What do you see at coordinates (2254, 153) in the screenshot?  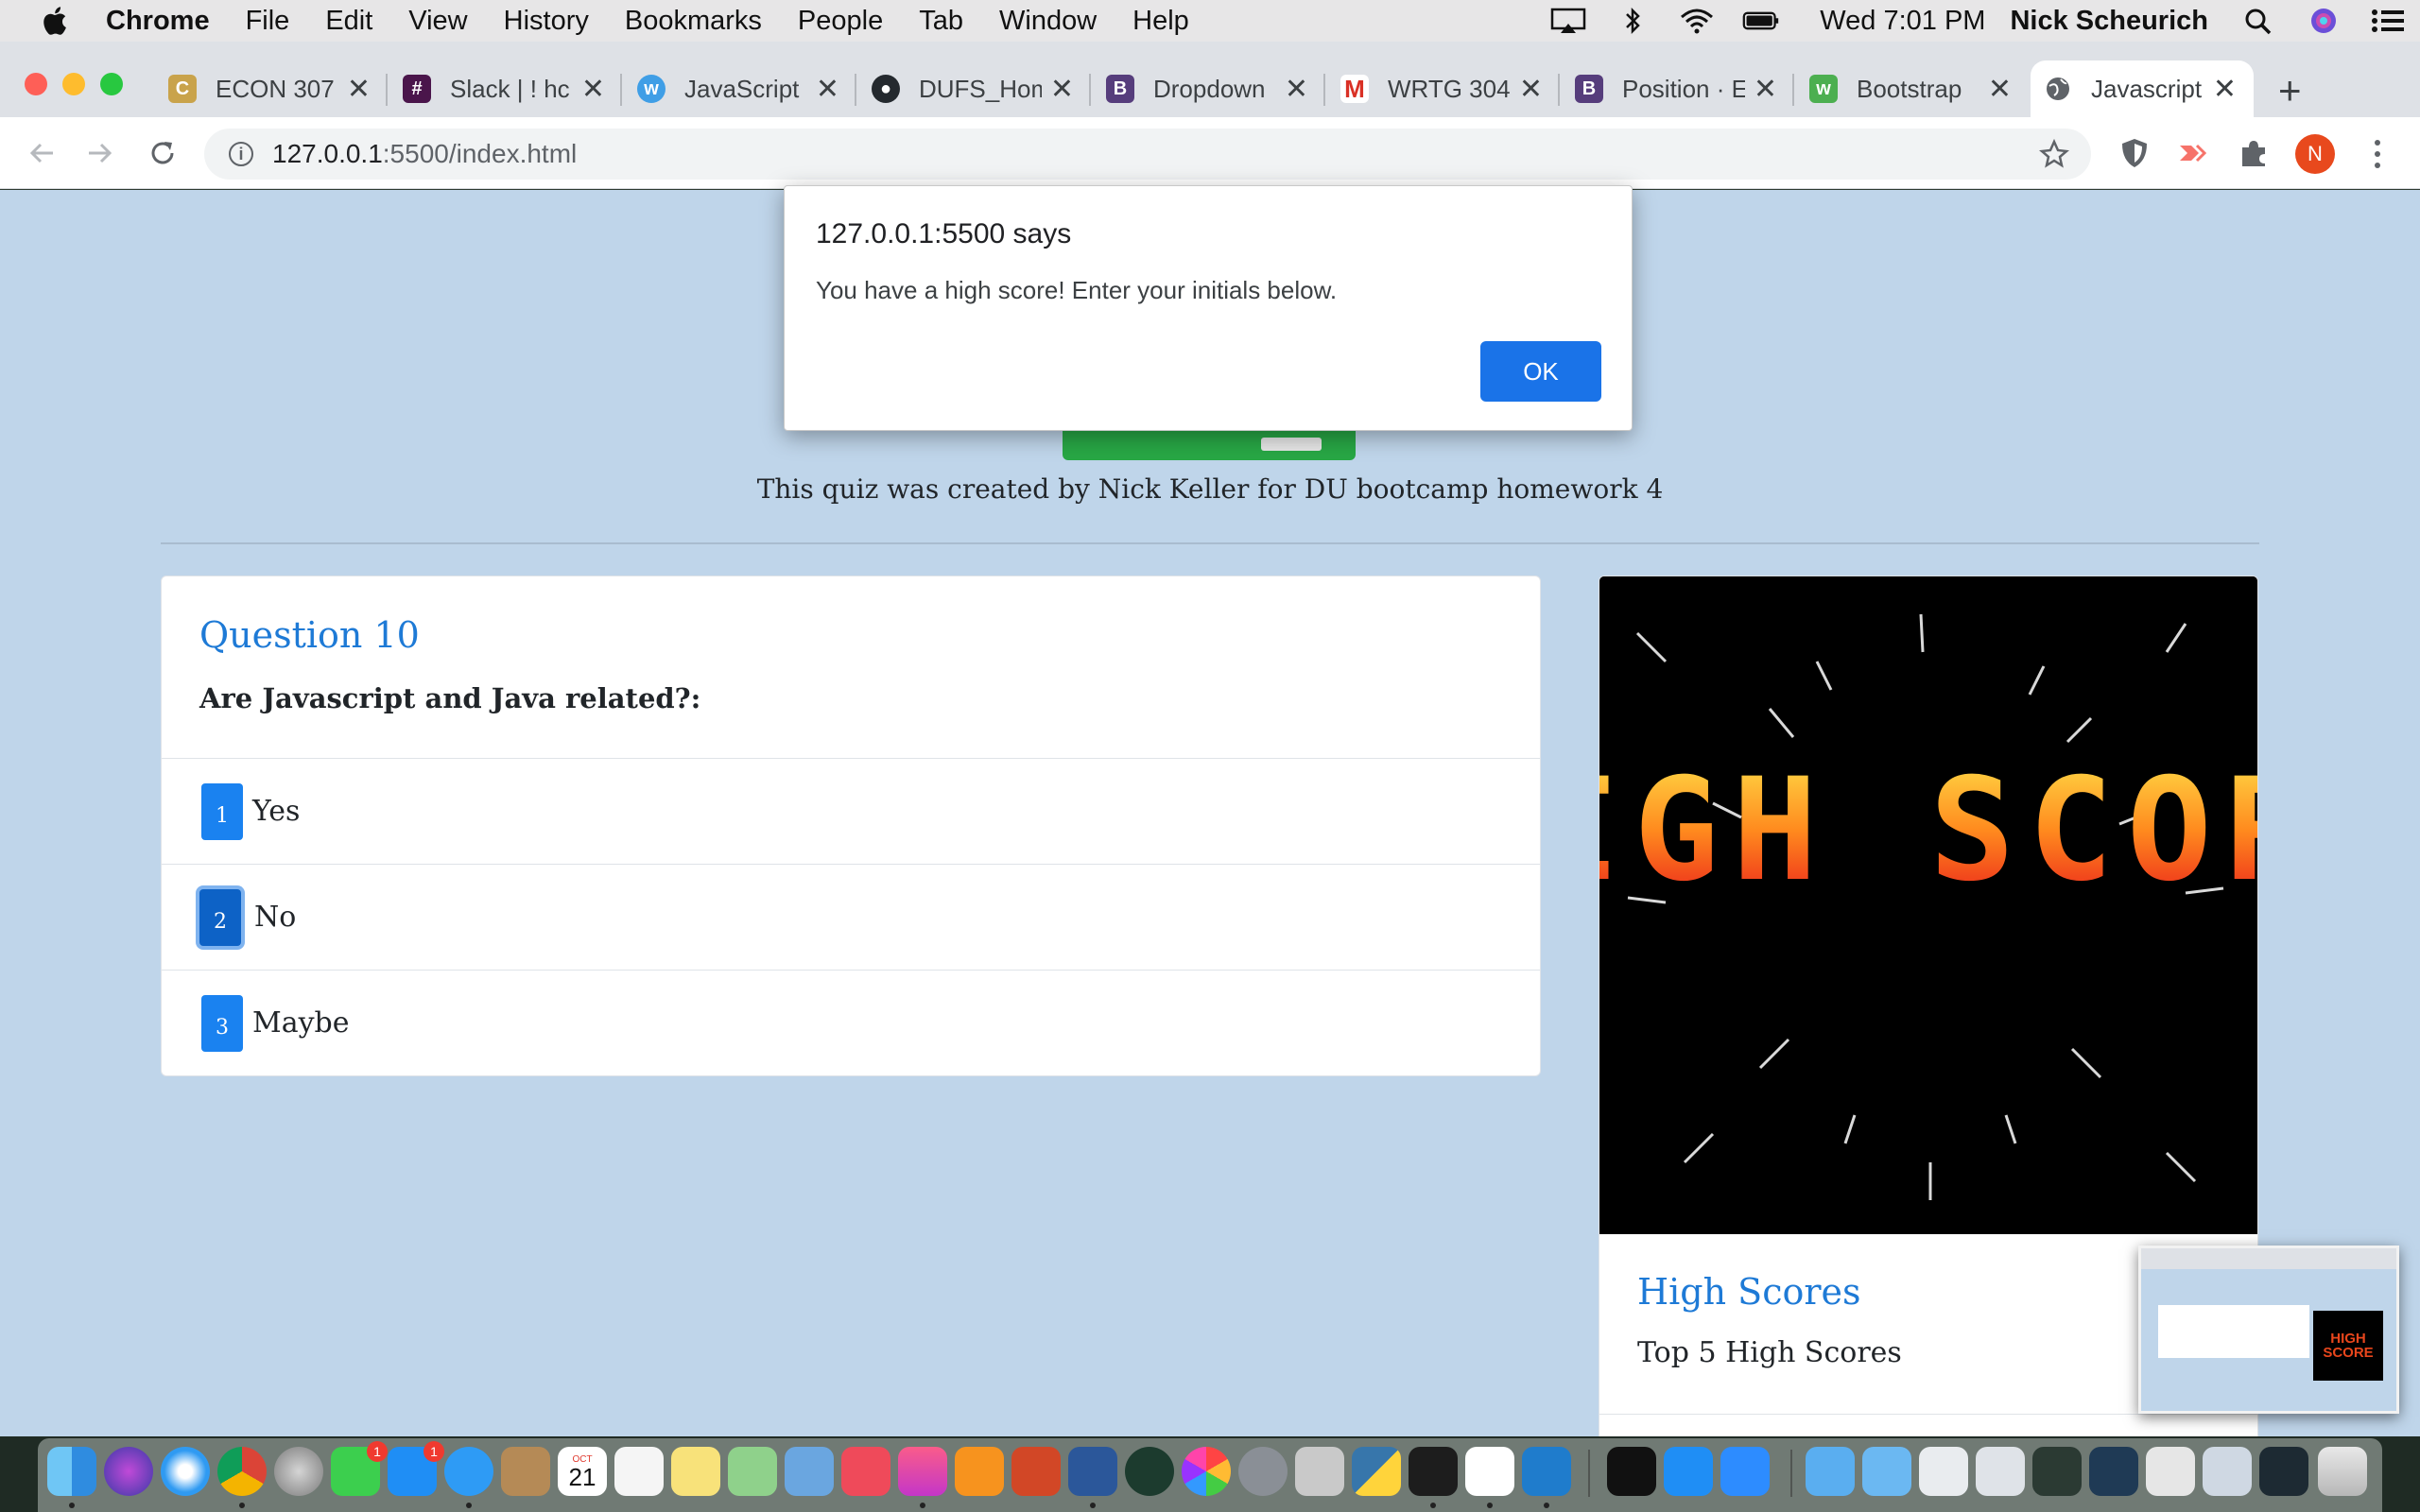 I see `extensions-puzzle-icon` at bounding box center [2254, 153].